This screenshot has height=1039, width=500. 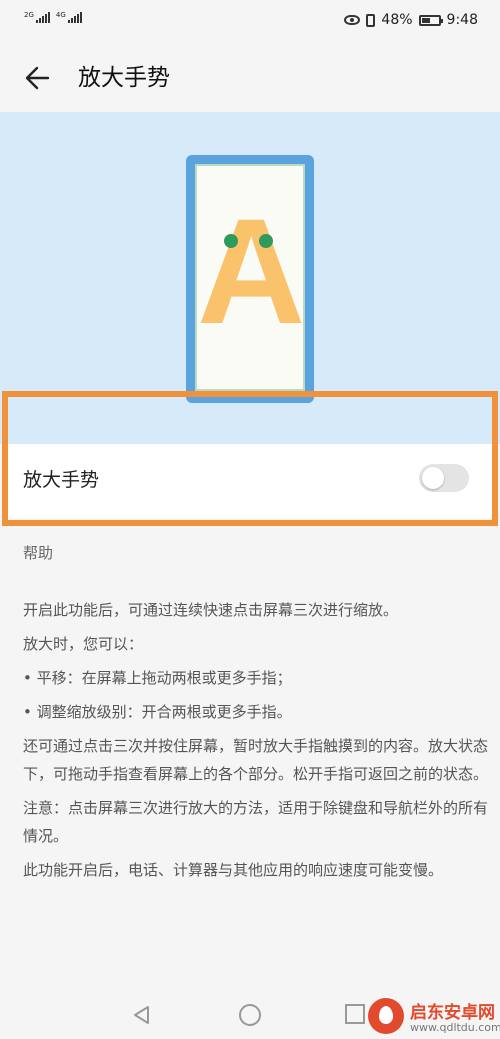 I want to click on magnification-toggle, so click(x=444, y=478).